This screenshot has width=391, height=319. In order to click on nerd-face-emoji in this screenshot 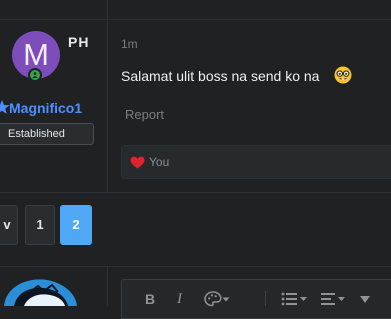, I will do `click(343, 75)`.